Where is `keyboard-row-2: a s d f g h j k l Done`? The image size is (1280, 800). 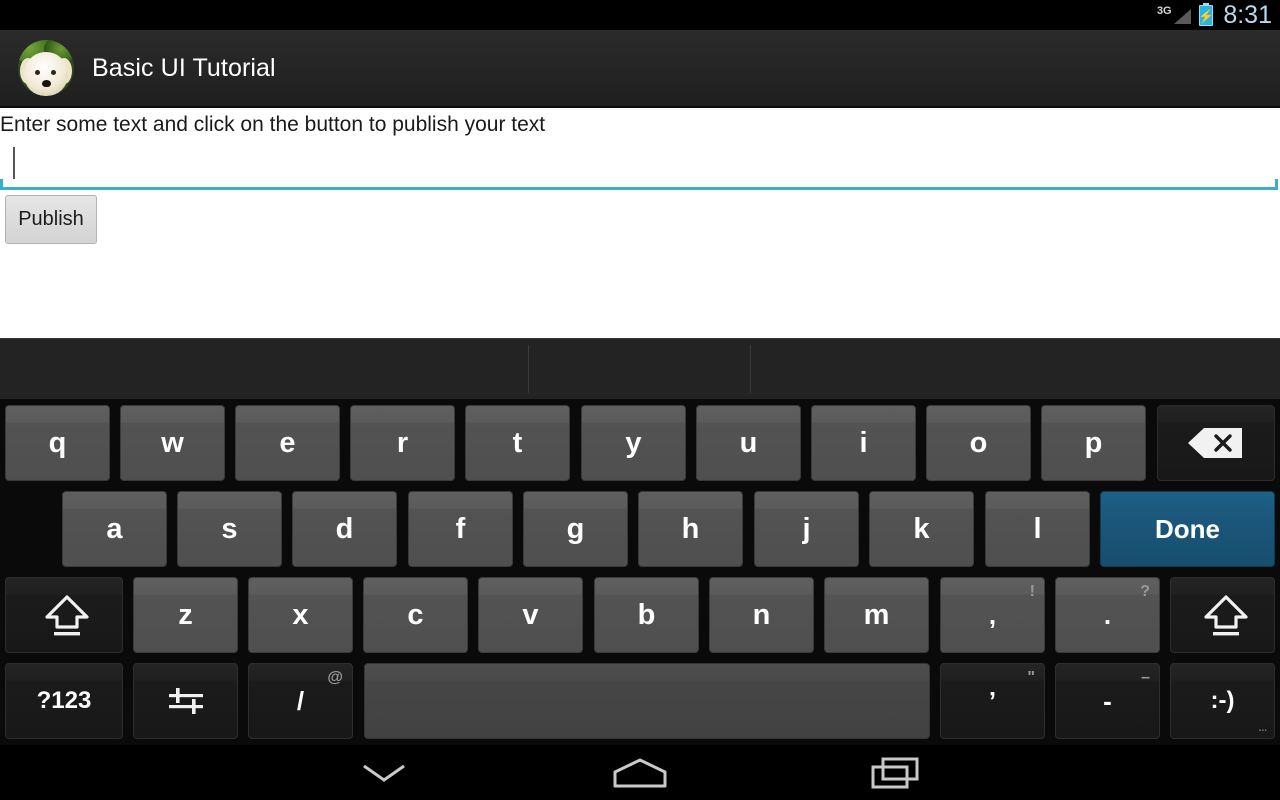
keyboard-row-2: a s d f g h j k l Done is located at coordinates (640, 530).